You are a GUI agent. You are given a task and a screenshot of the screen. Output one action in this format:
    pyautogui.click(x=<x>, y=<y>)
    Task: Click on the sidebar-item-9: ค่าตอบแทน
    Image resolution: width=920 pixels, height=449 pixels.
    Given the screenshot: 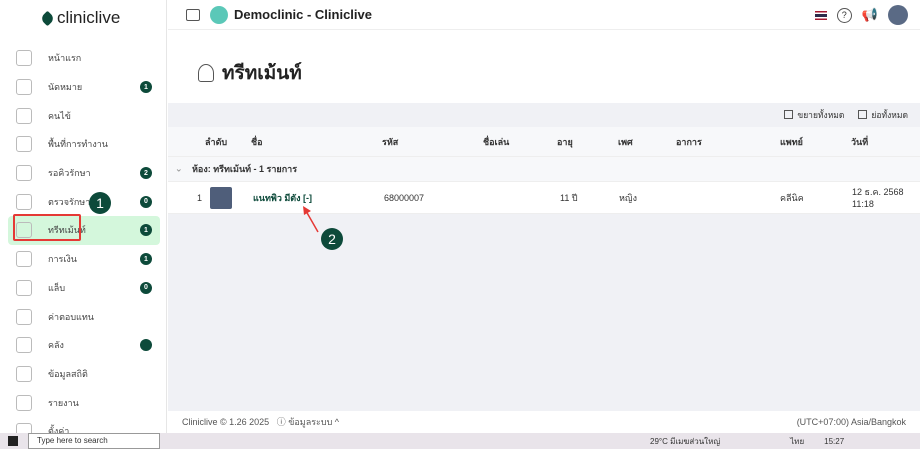 What is the action you would take?
    pyautogui.click(x=84, y=316)
    